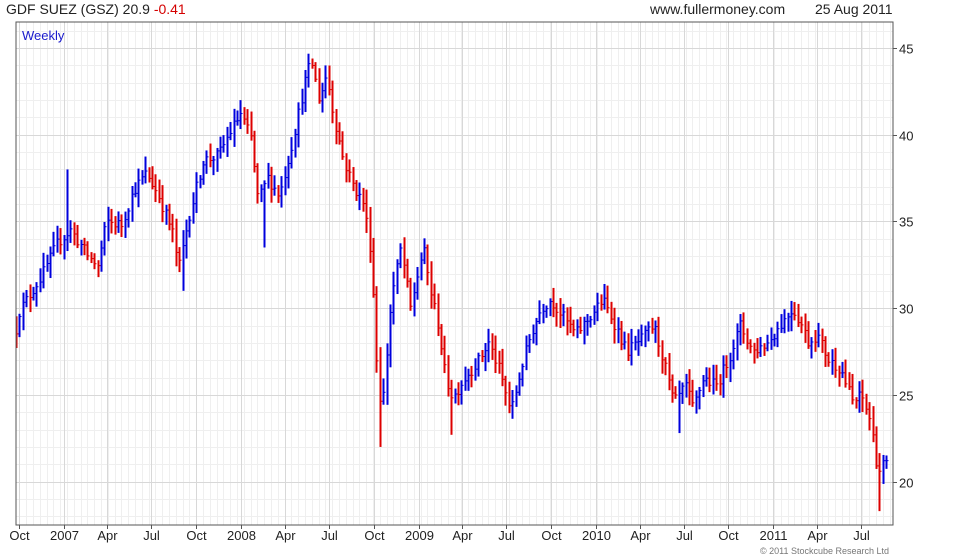  Describe the element at coordinates (906, 483) in the screenshot. I see `y-tick-label: 20` at that location.